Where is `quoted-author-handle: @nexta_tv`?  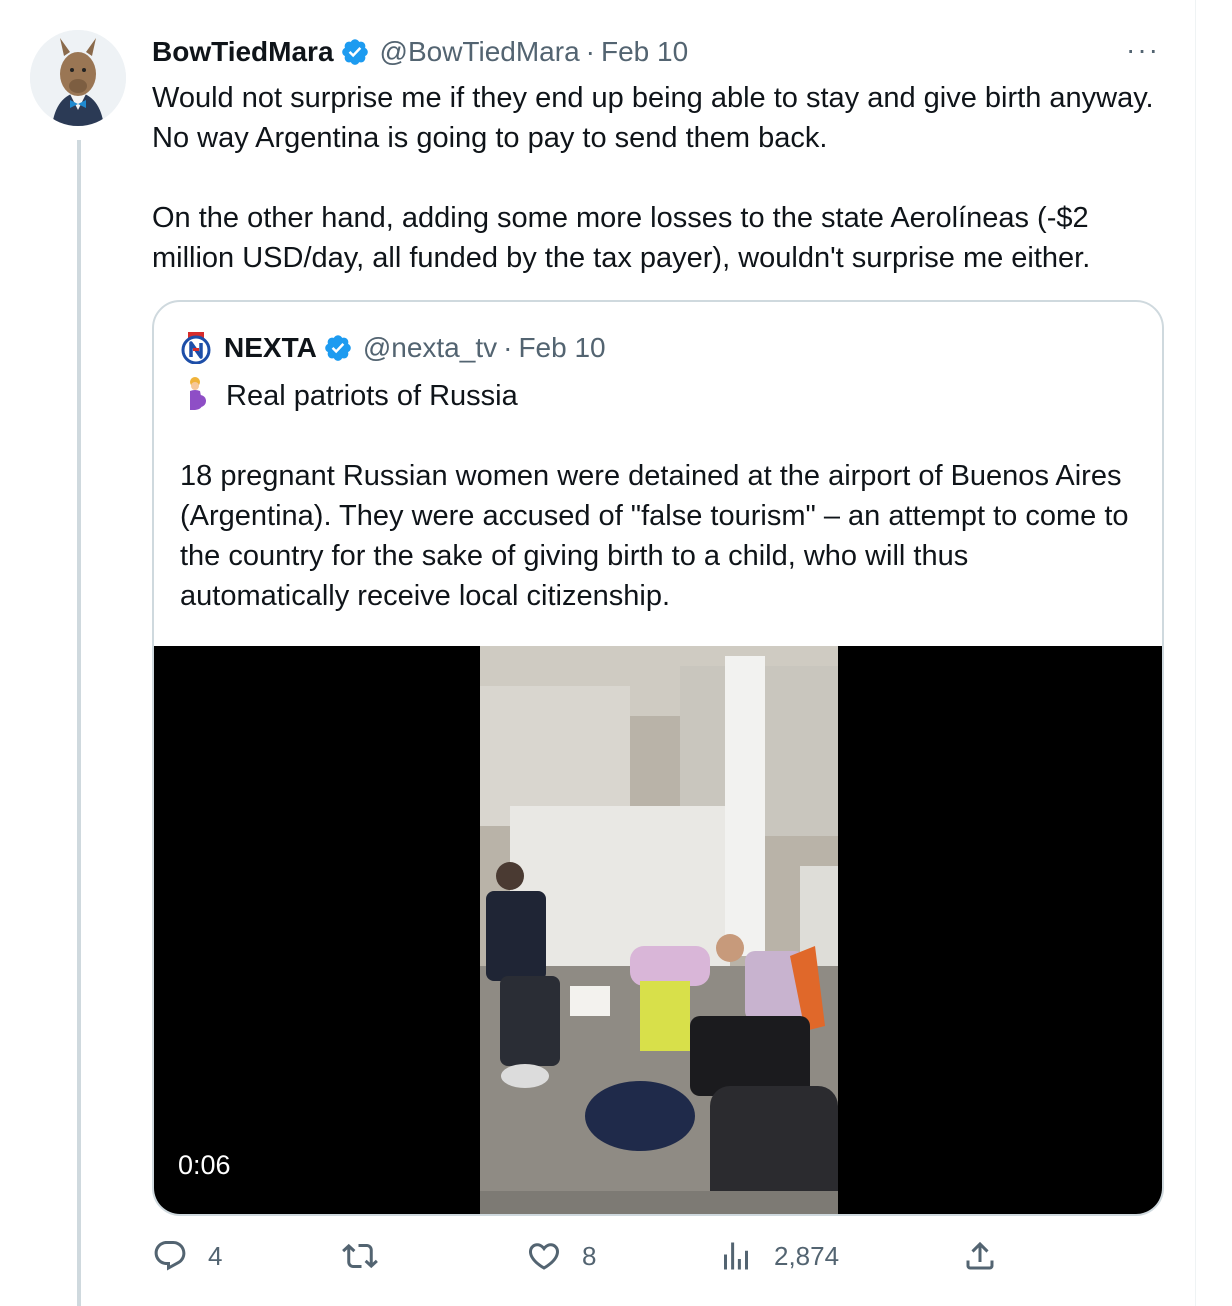 quoted-author-handle: @nexta_tv is located at coordinates (430, 348).